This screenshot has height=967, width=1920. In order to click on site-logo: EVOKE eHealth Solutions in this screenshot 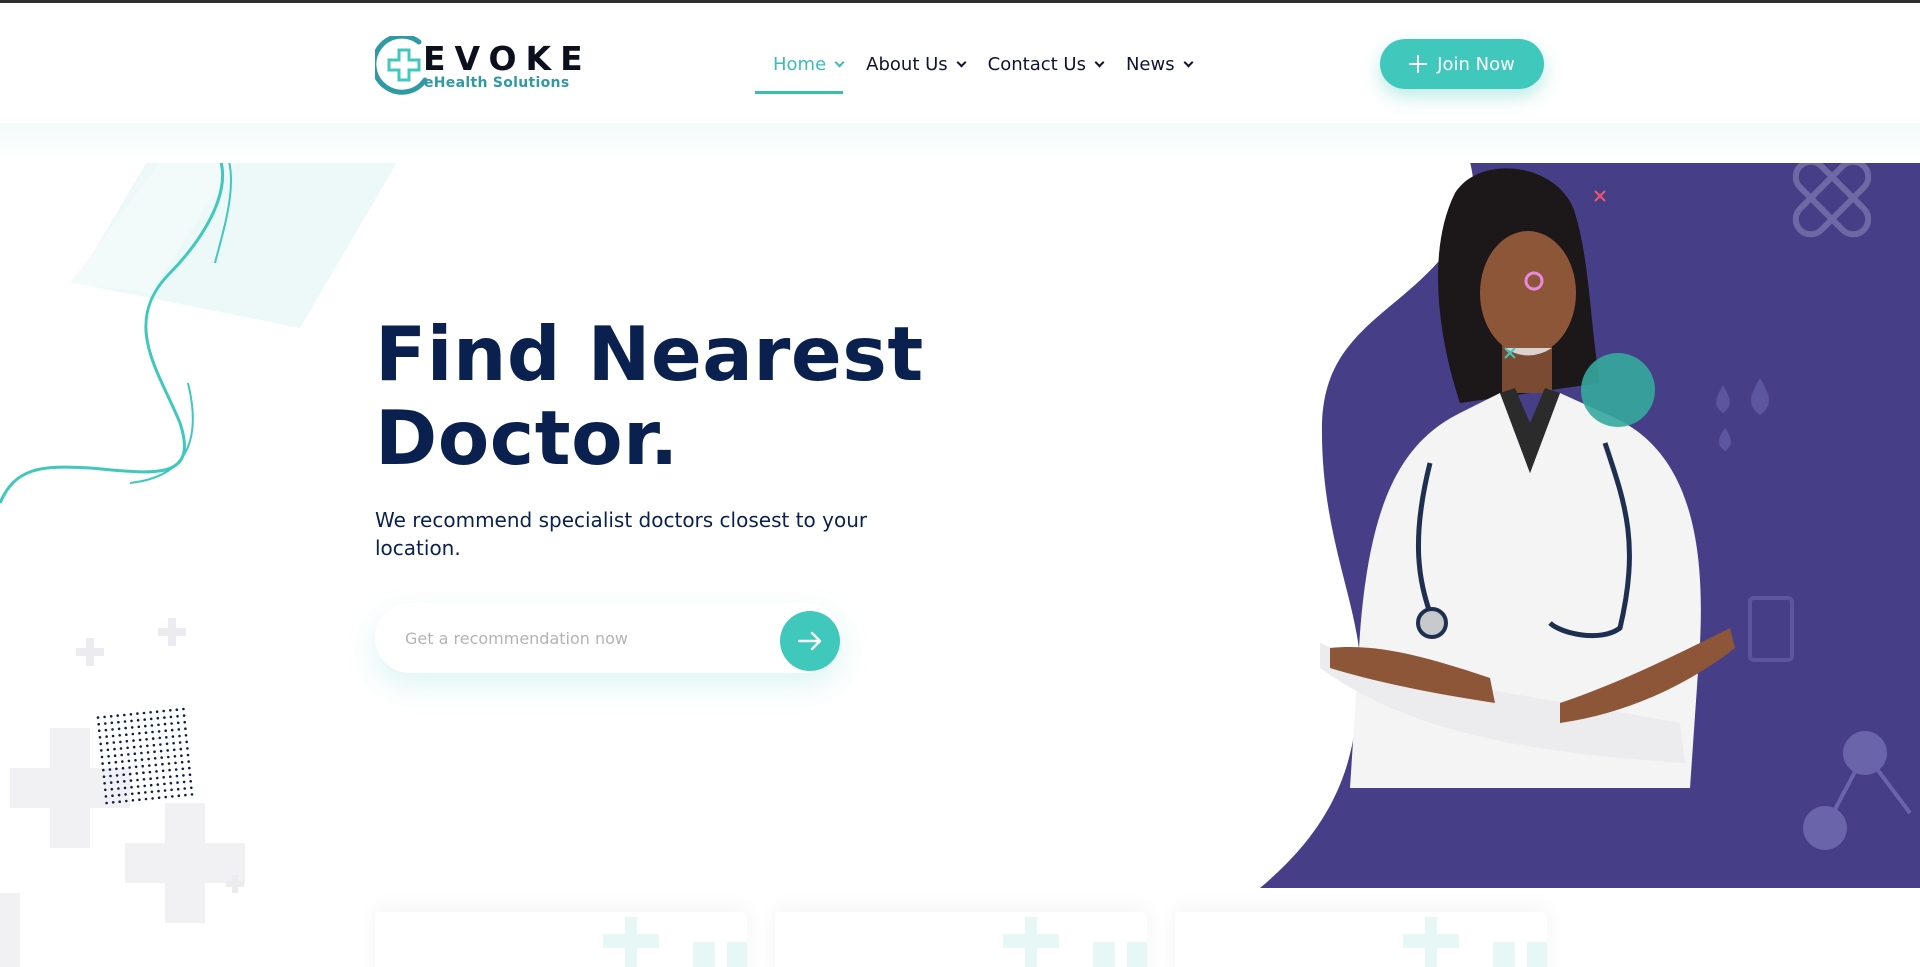, I will do `click(479, 66)`.